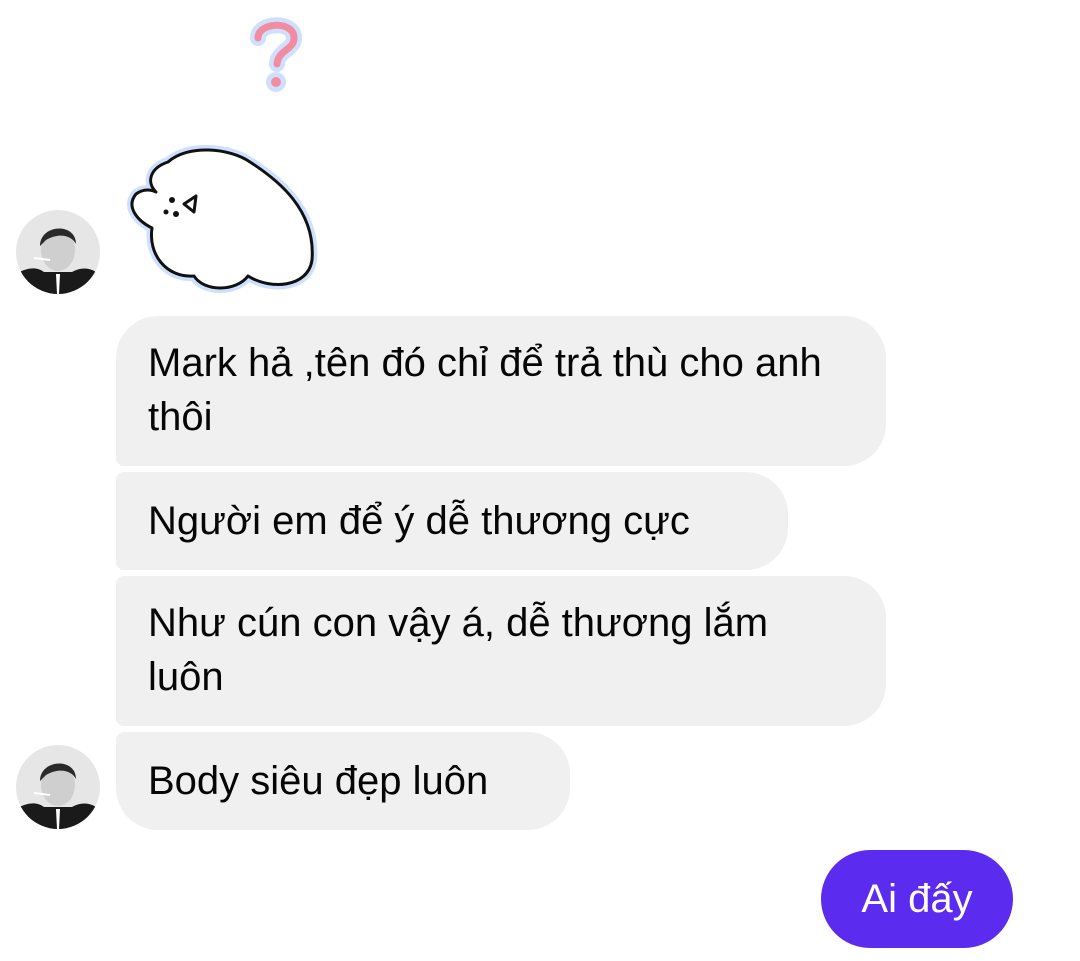  What do you see at coordinates (452, 521) in the screenshot?
I see `incoming-message-bubble: Người em để ý dễ thương cực` at bounding box center [452, 521].